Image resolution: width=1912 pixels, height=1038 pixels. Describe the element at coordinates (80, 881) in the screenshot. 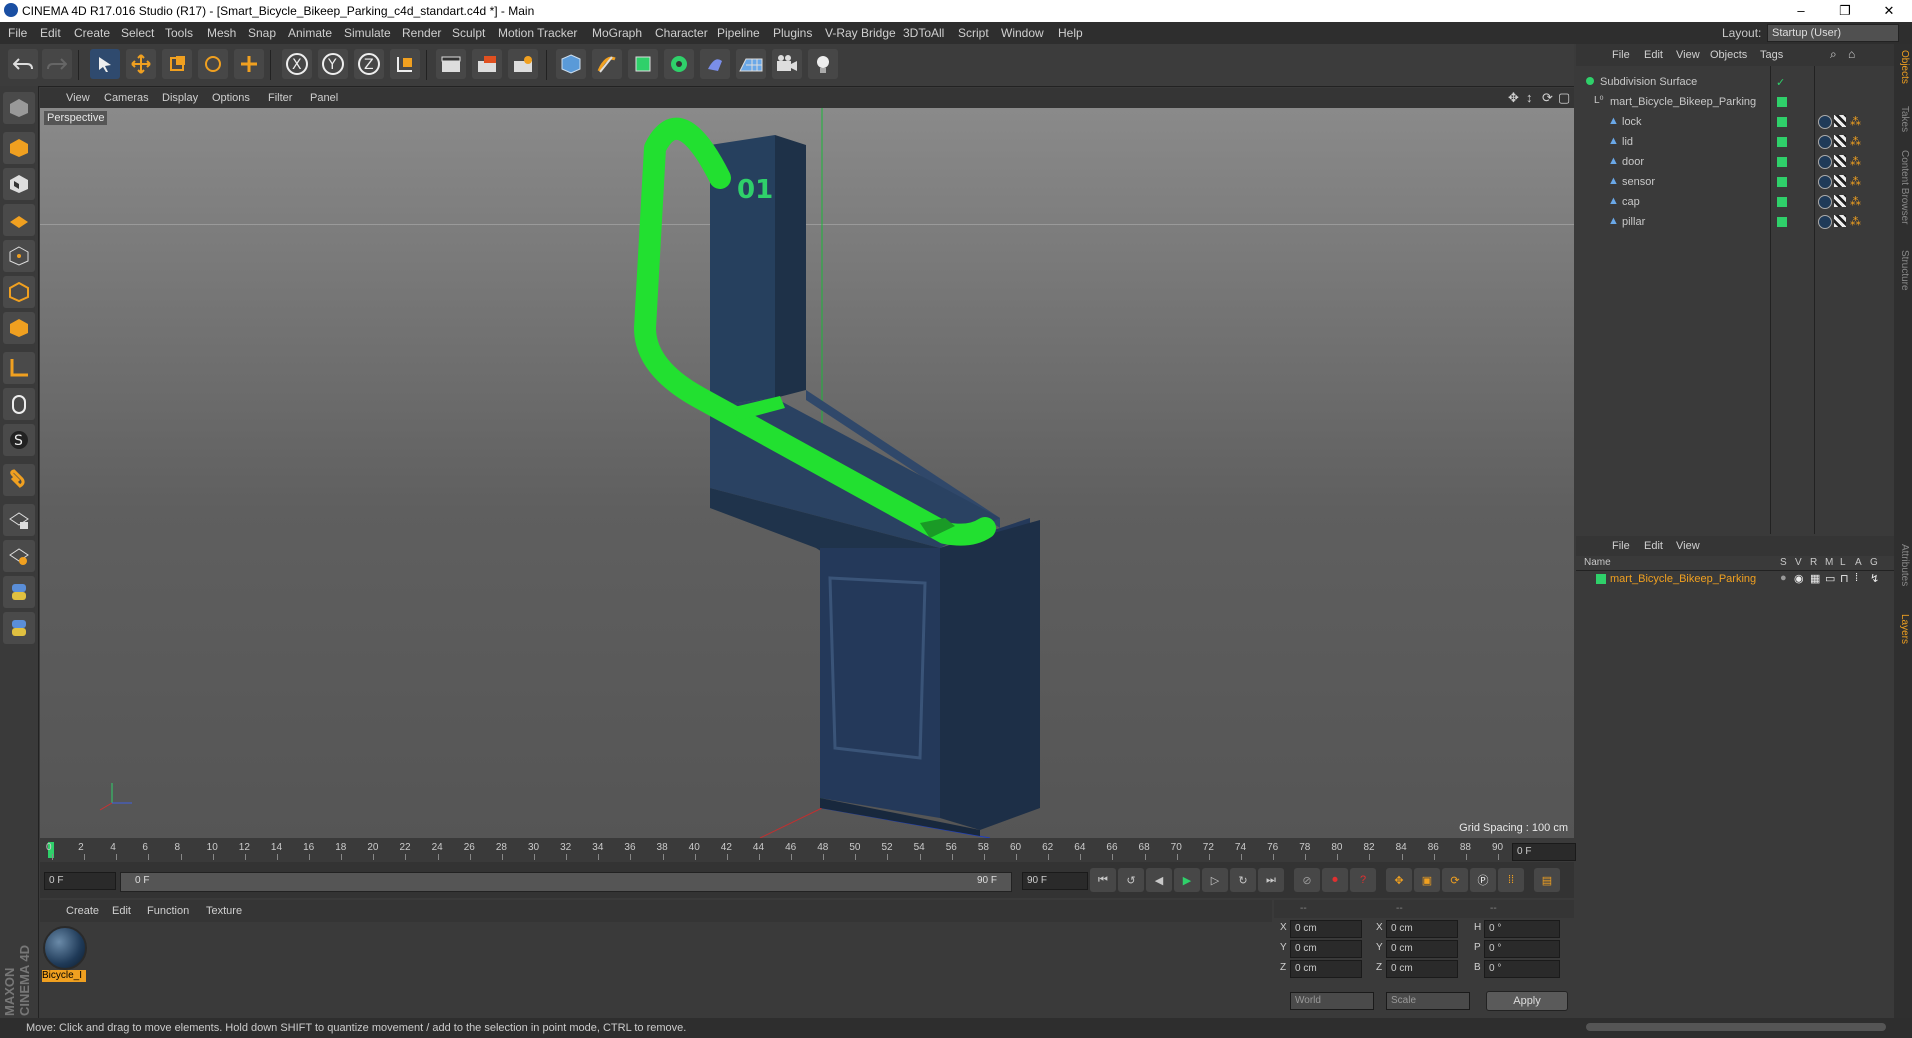

I see `start-frame-field: 0 F` at that location.